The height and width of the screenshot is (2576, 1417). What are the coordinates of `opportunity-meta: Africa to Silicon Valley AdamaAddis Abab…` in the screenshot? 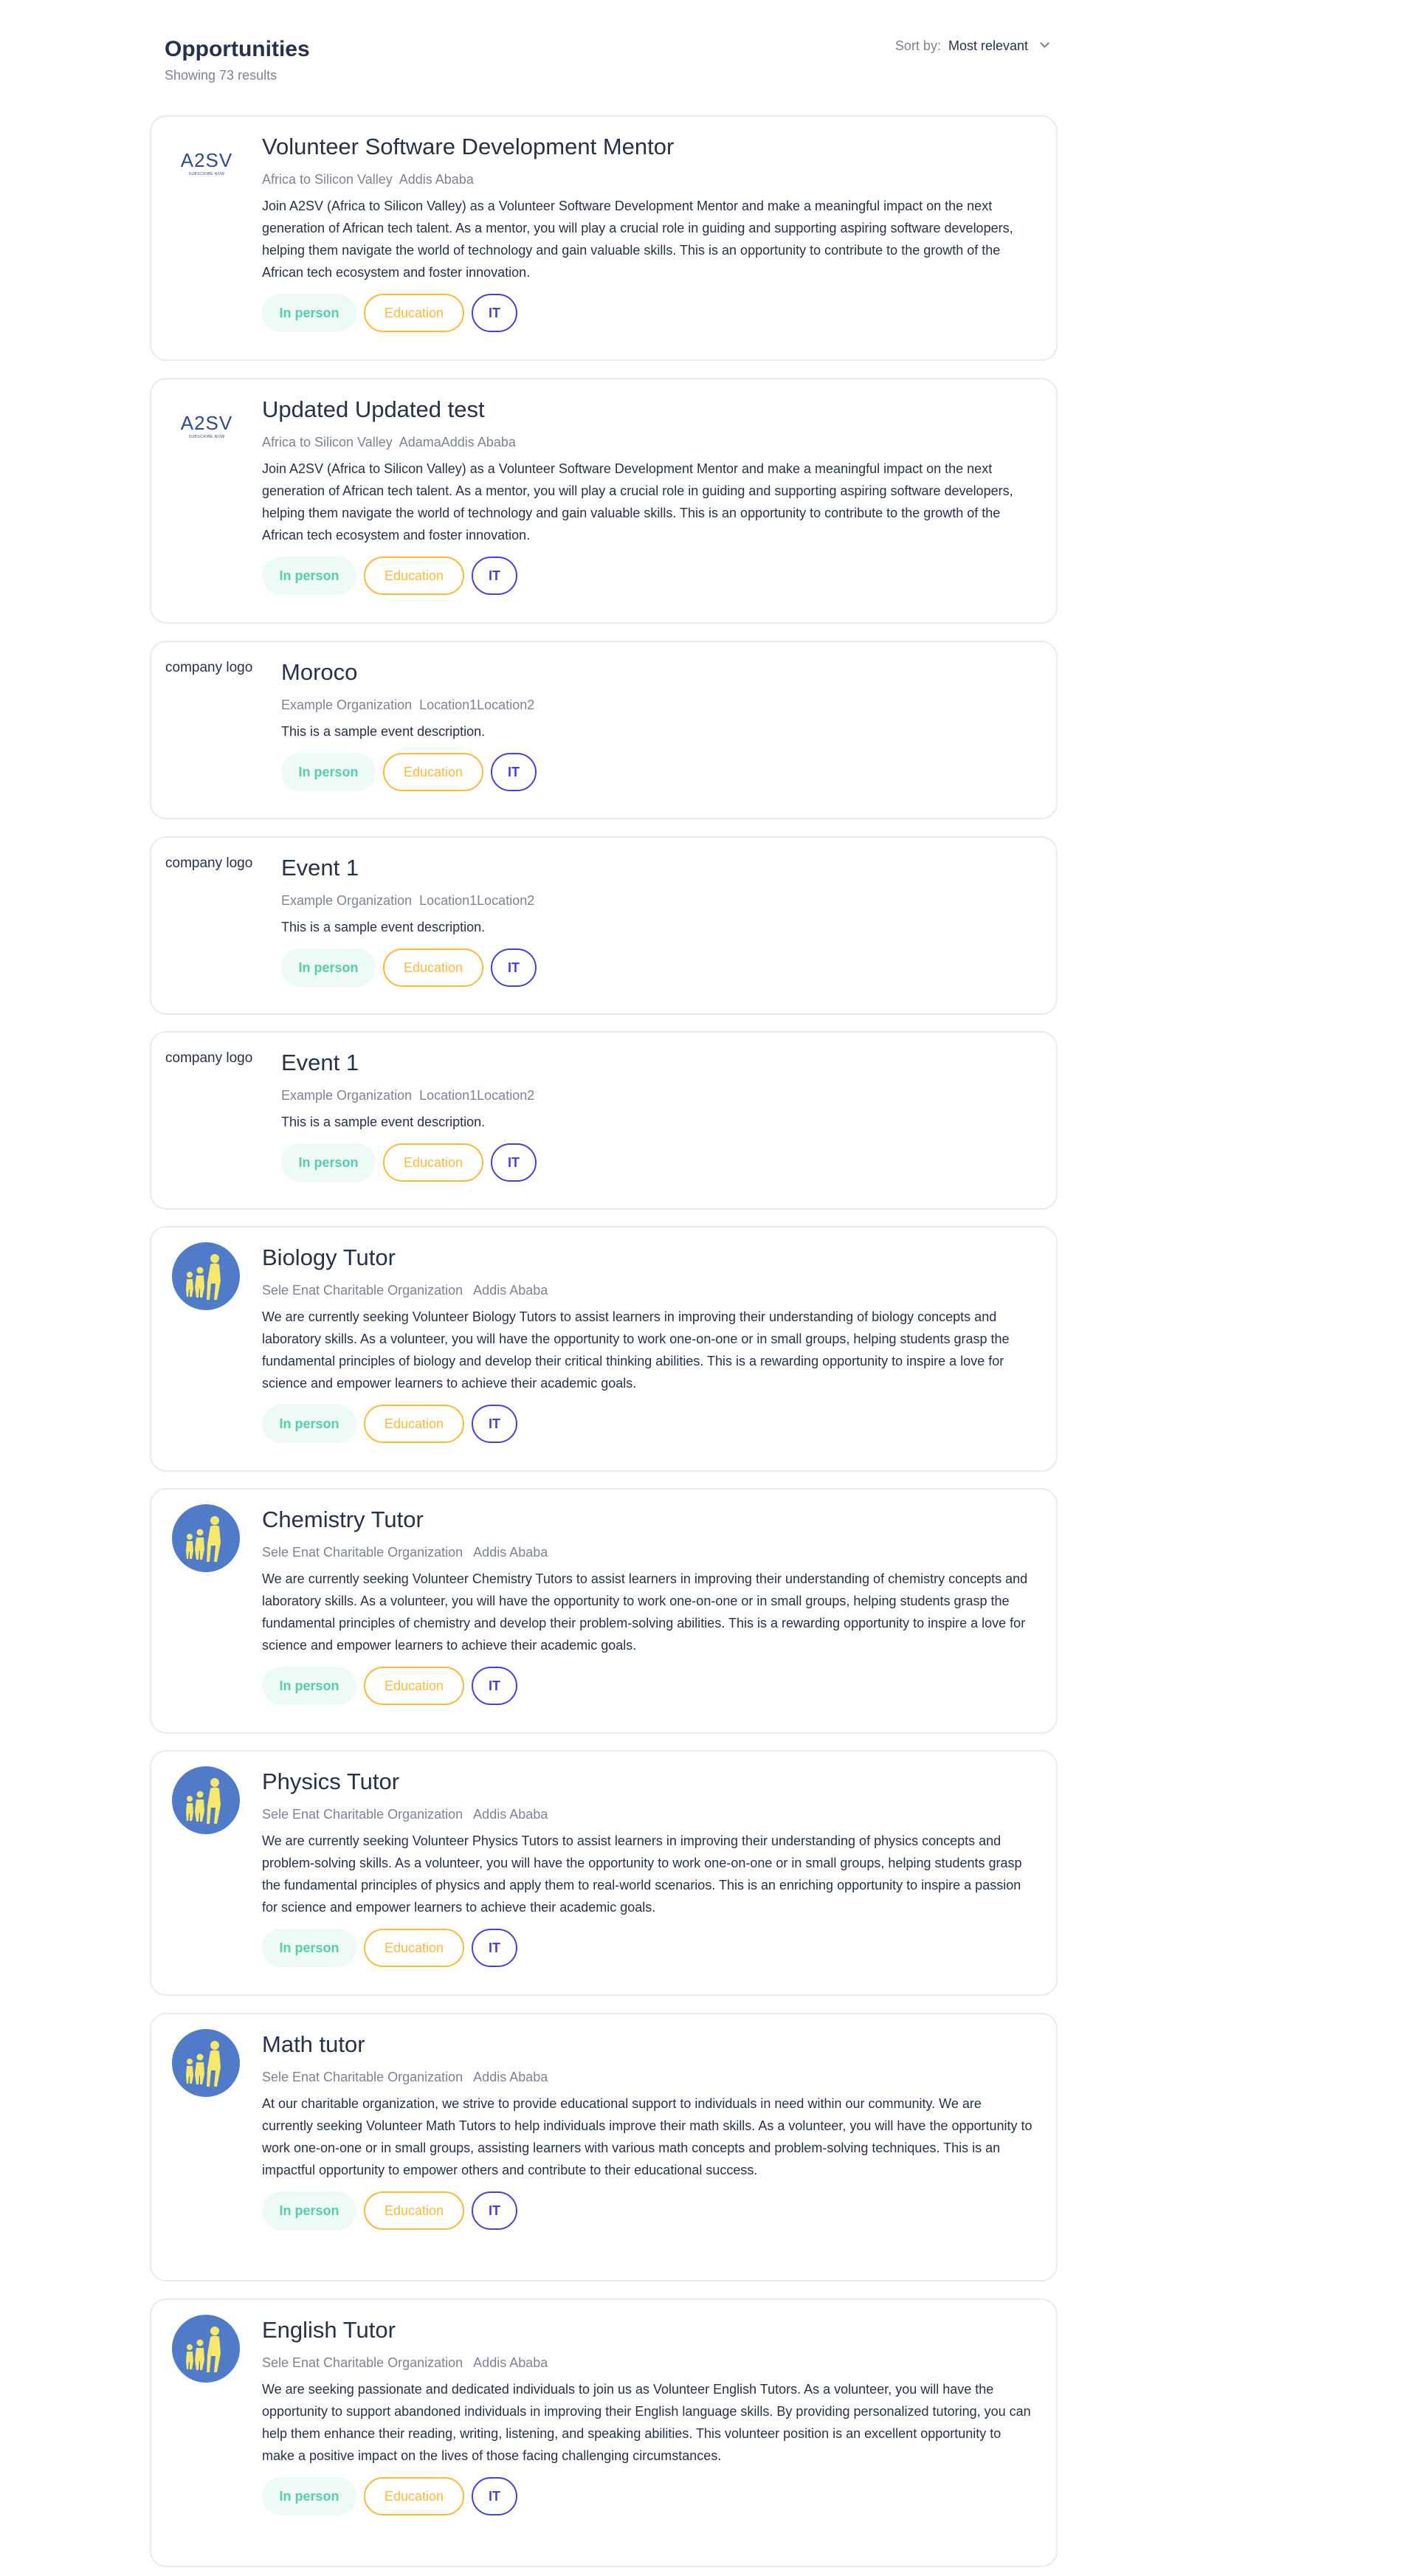 It's located at (389, 443).